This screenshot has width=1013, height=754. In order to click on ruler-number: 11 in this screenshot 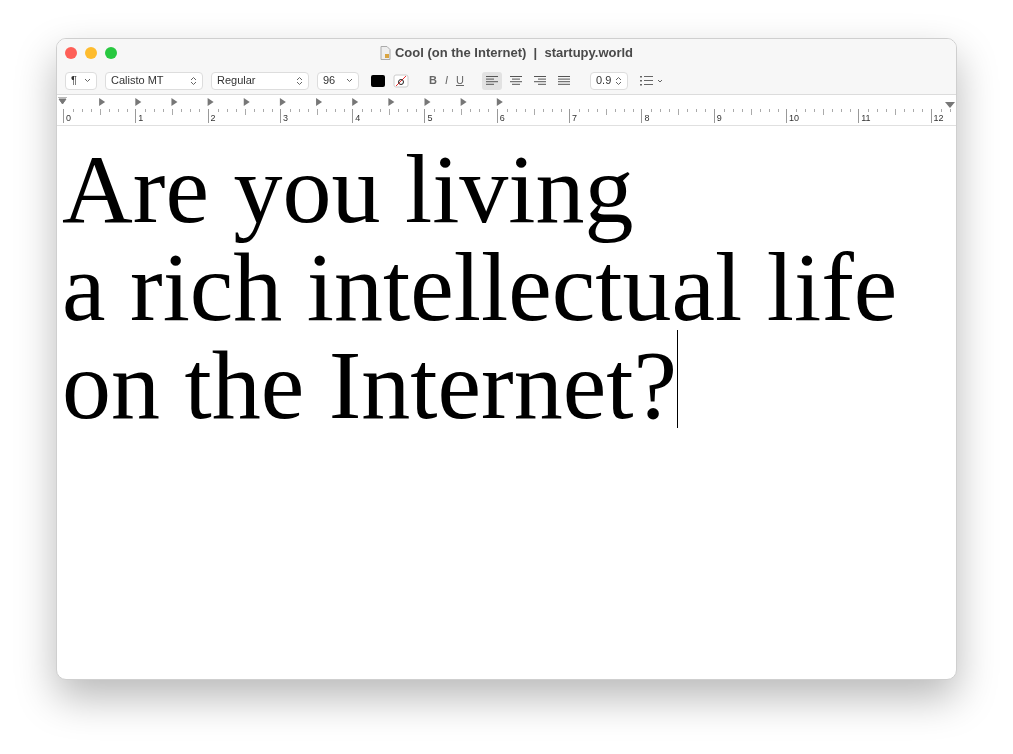, I will do `click(866, 118)`.